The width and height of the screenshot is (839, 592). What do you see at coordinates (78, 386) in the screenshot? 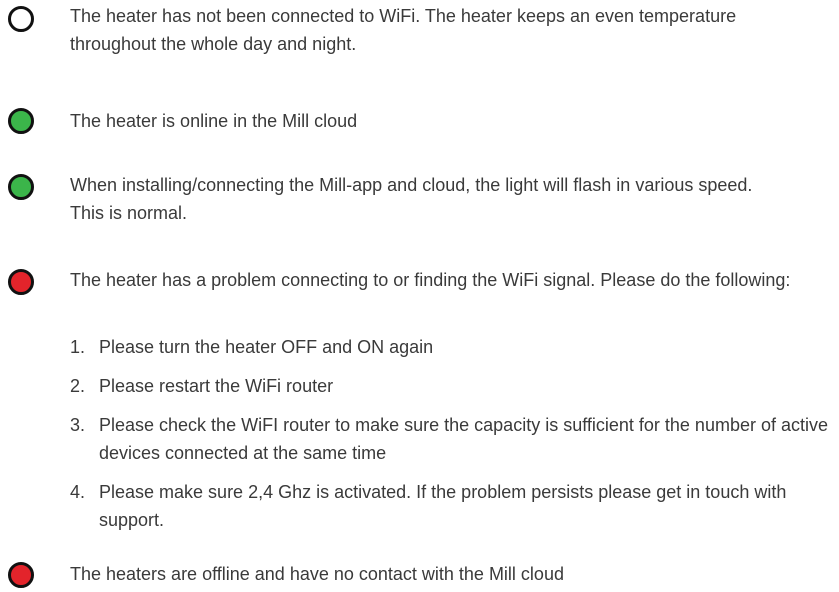
I see `step-number: 2.` at bounding box center [78, 386].